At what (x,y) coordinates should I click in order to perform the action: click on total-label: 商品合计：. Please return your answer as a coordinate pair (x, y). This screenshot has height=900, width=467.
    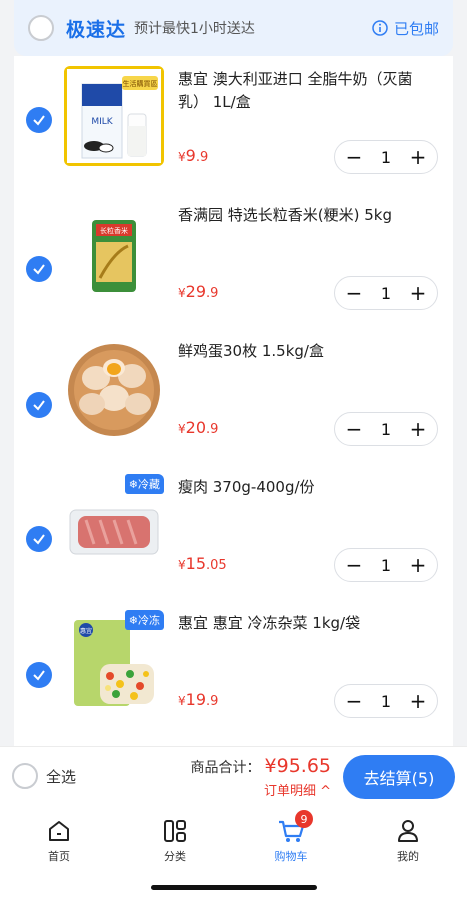
    Looking at the image, I should click on (225, 768).